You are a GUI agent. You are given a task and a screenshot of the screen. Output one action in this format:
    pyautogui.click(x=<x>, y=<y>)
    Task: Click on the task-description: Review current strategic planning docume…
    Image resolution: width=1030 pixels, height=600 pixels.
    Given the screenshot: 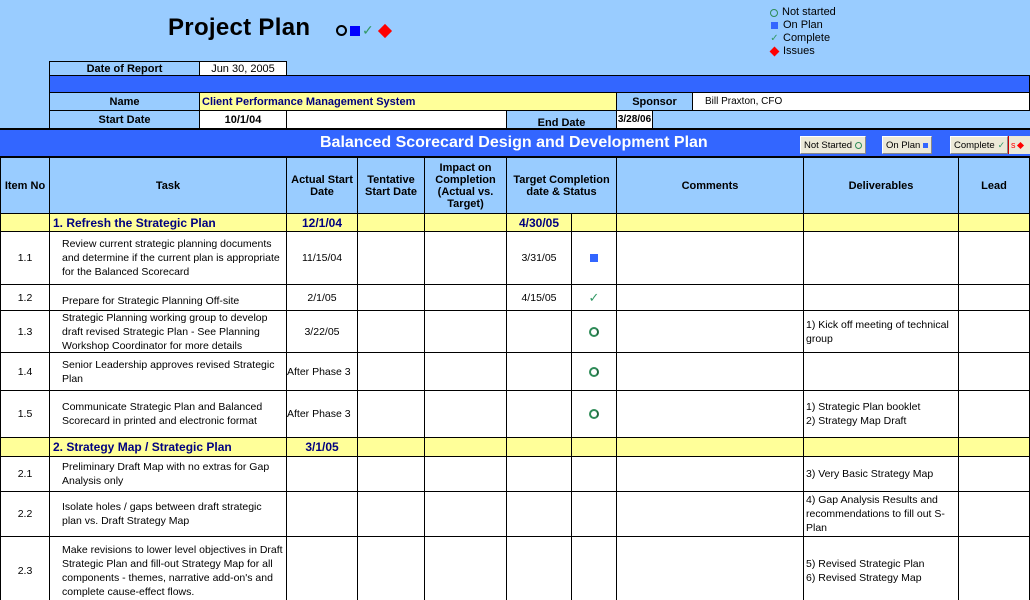 What is the action you would take?
    pyautogui.click(x=168, y=258)
    